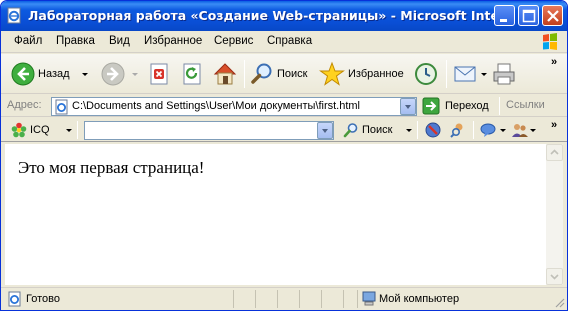  I want to click on refresh-icon, so click(192, 74).